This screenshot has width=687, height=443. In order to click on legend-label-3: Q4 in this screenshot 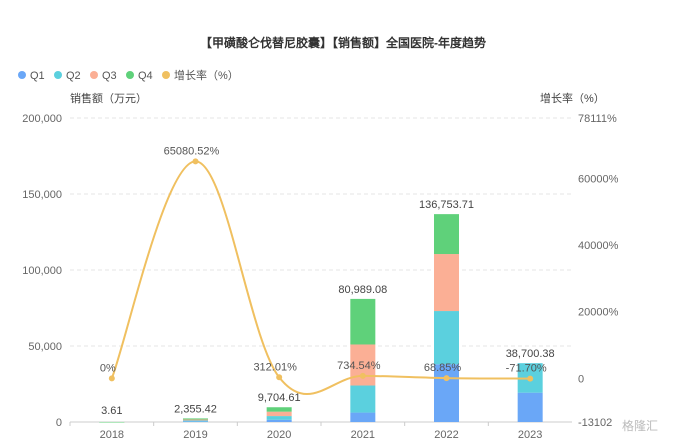, I will do `click(145, 76)`.